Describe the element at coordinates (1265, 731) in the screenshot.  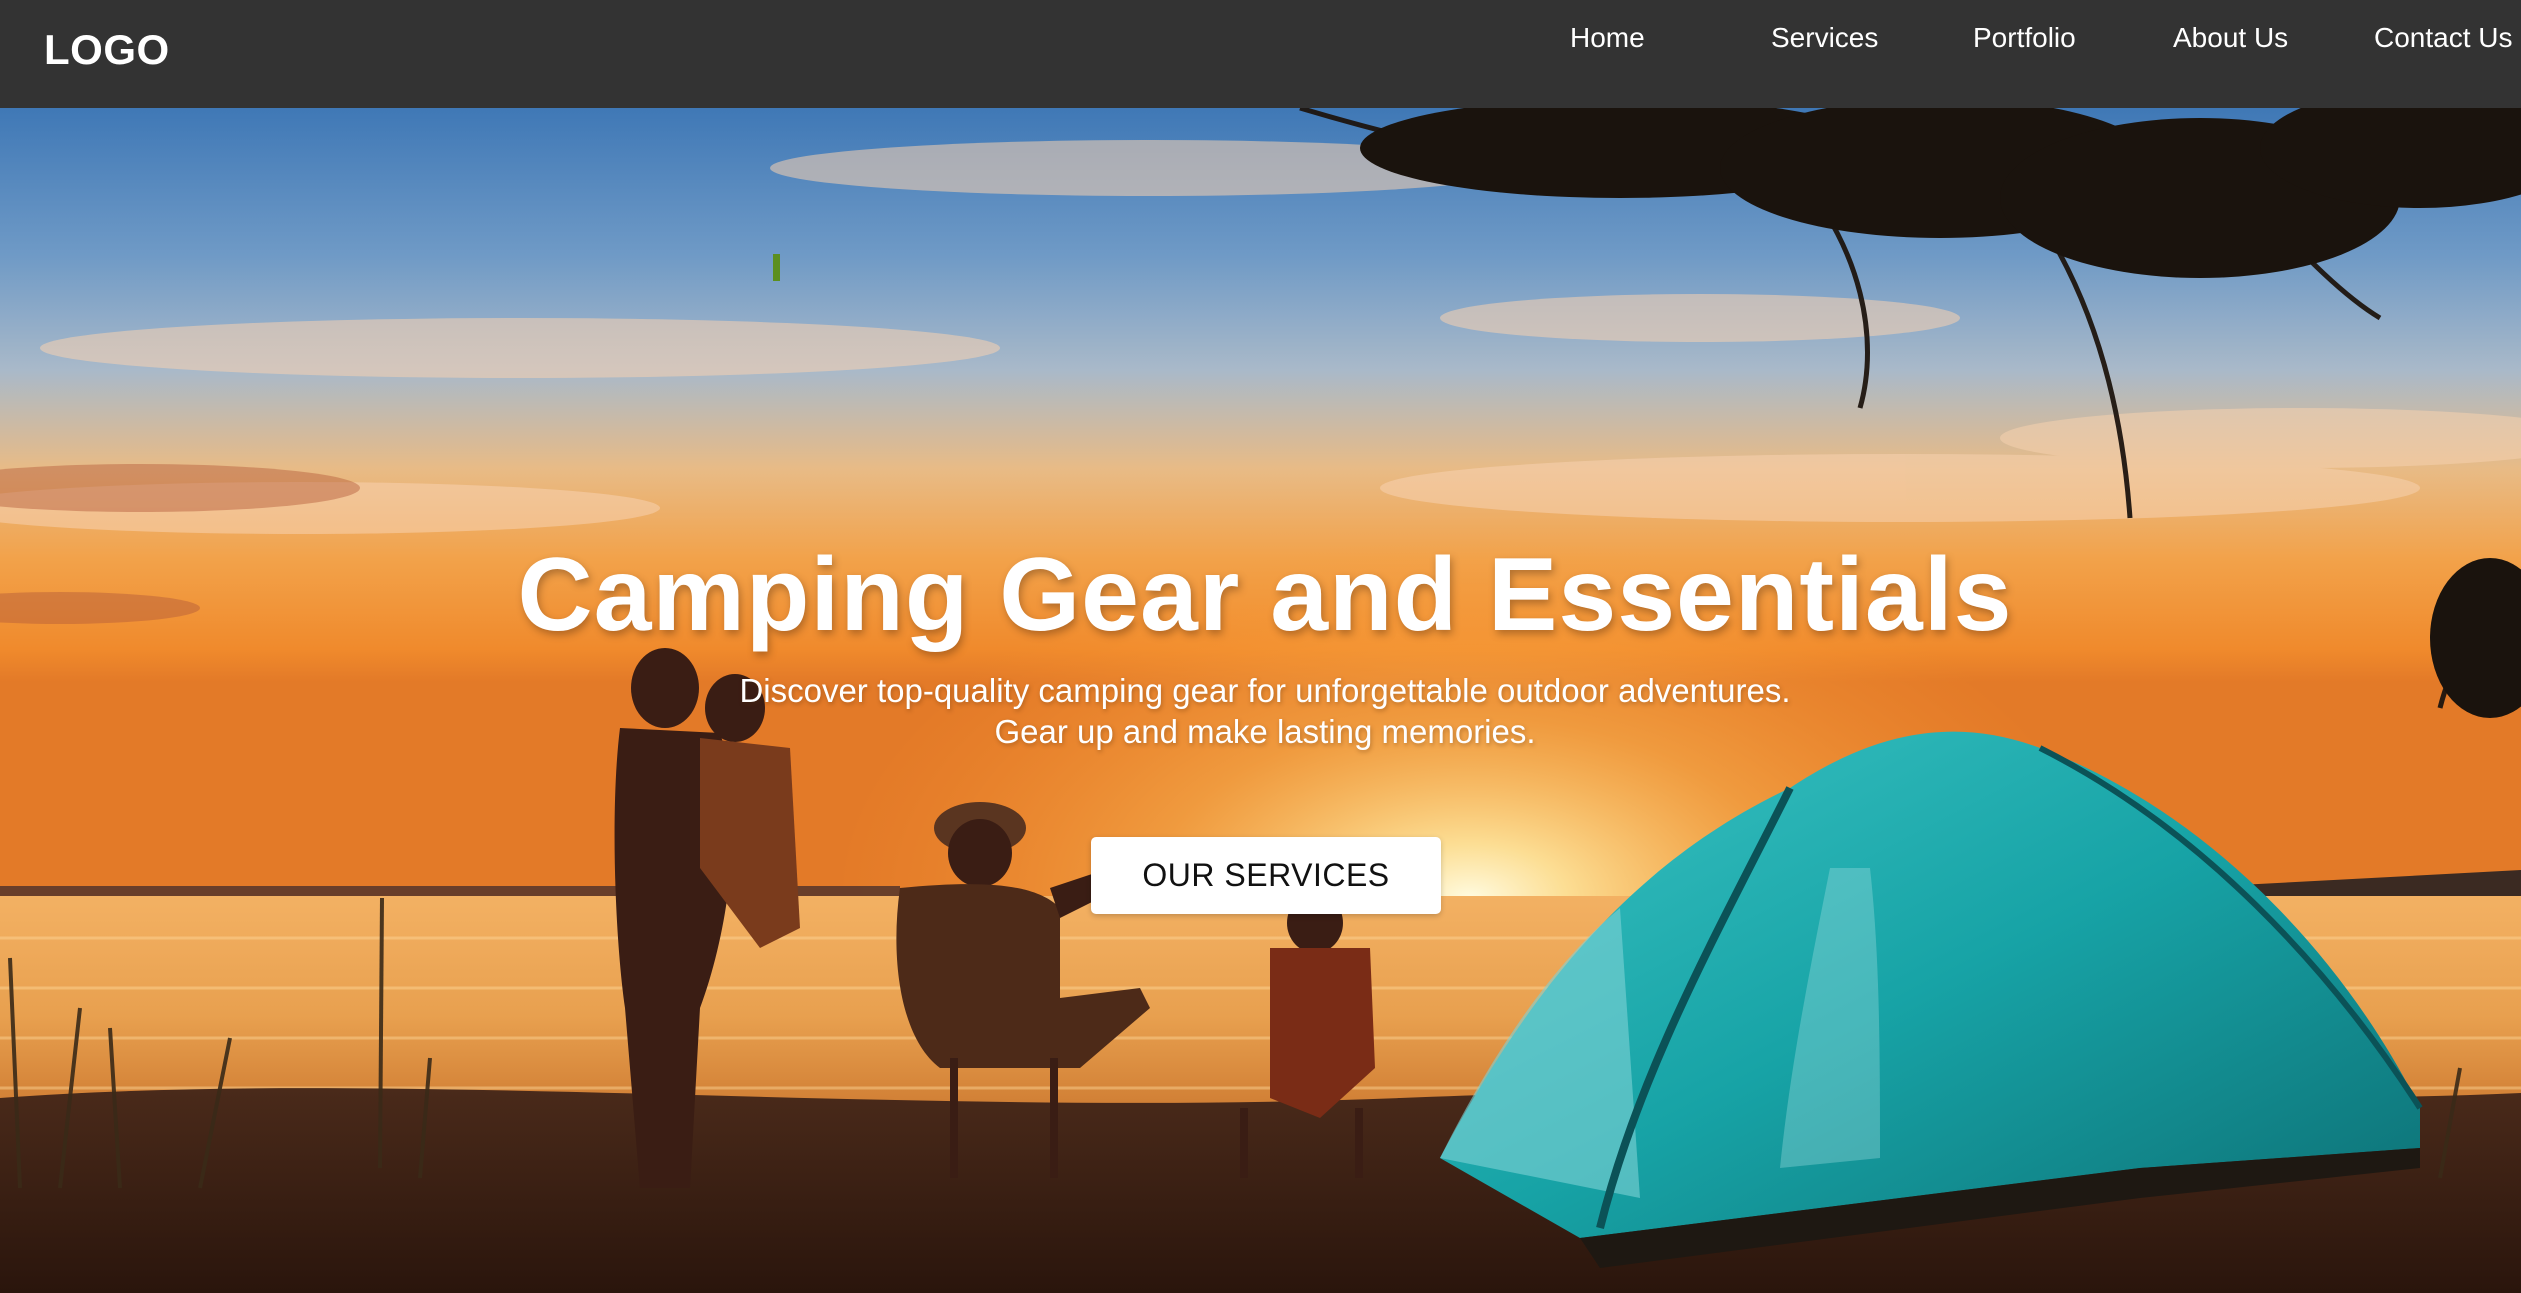
I see `hero-subtitle-line-2: Gear up and make lasting memories.` at that location.